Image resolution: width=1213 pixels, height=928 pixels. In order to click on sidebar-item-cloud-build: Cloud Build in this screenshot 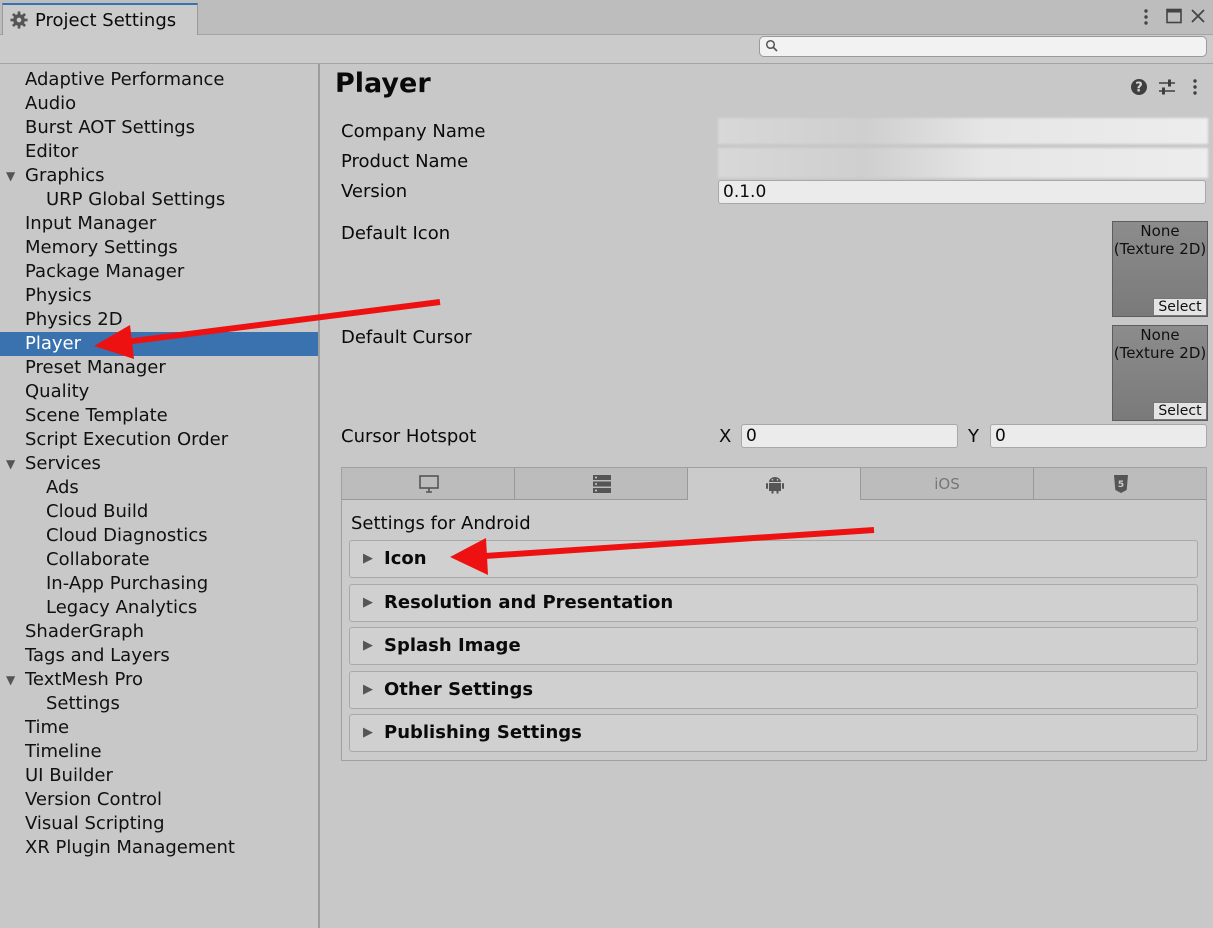, I will do `click(159, 512)`.